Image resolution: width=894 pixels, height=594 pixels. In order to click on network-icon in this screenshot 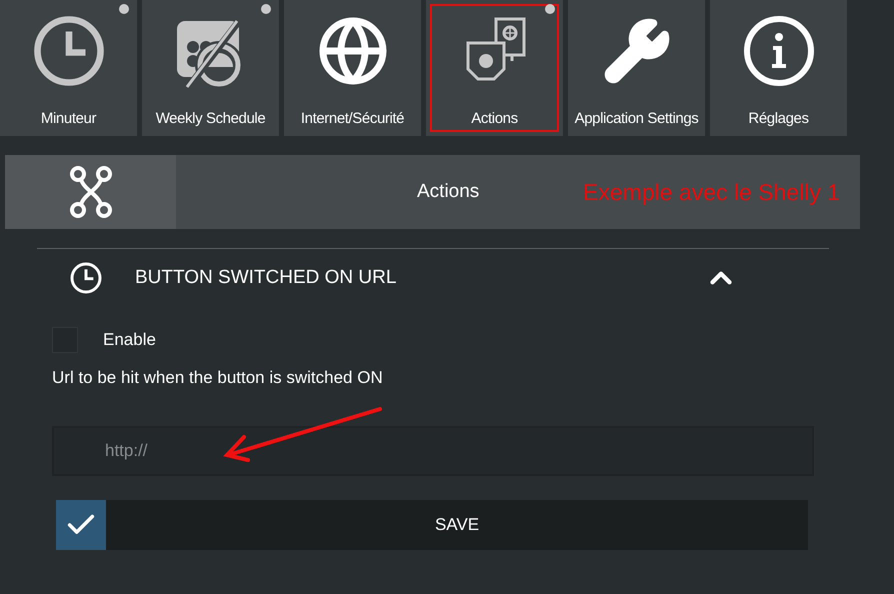, I will do `click(90, 192)`.